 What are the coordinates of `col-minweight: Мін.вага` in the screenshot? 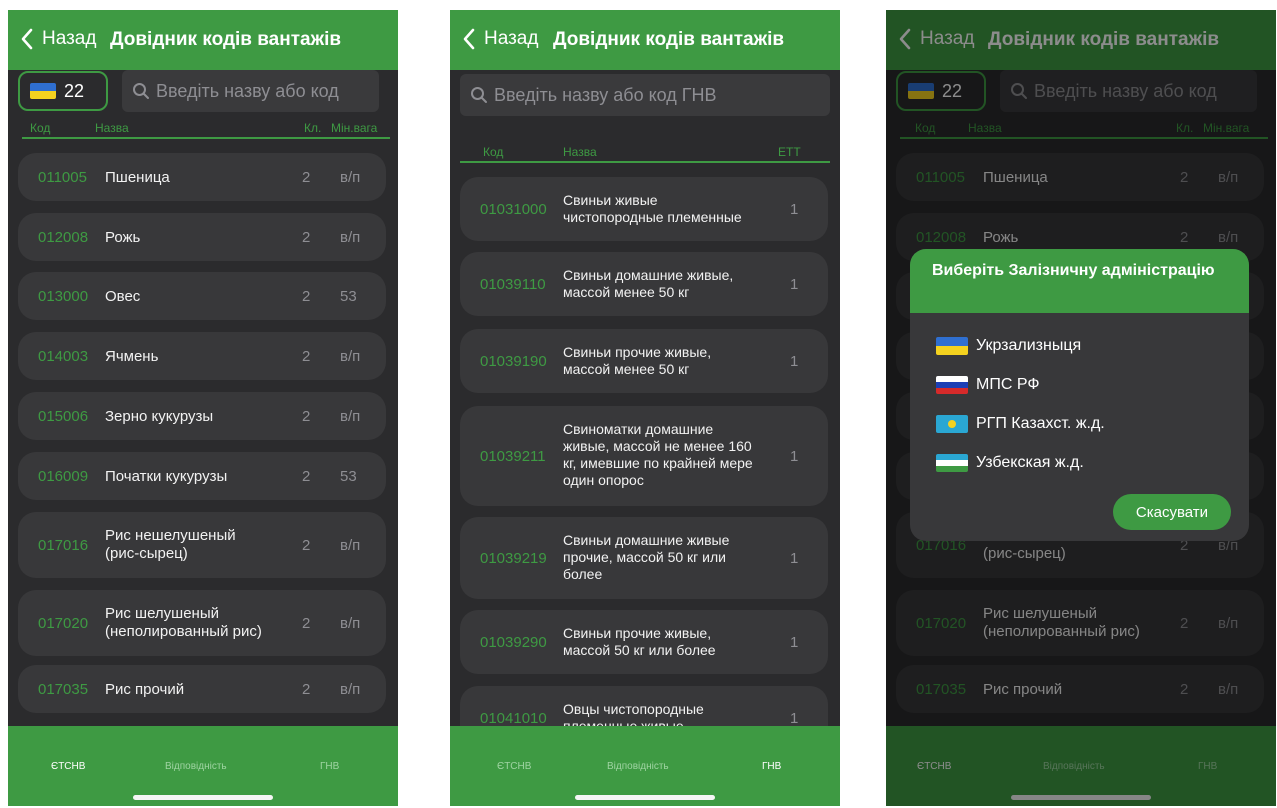 It's located at (354, 128).